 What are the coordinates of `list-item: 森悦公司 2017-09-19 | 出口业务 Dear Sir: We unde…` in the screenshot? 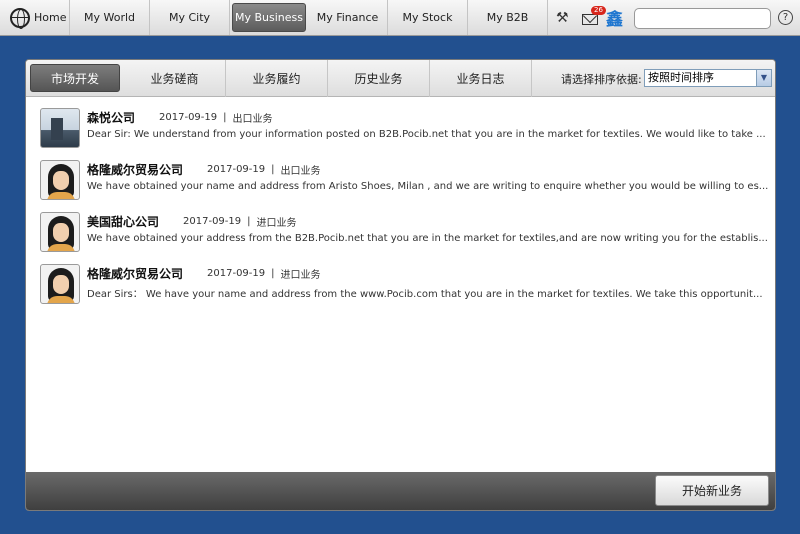 It's located at (407, 134).